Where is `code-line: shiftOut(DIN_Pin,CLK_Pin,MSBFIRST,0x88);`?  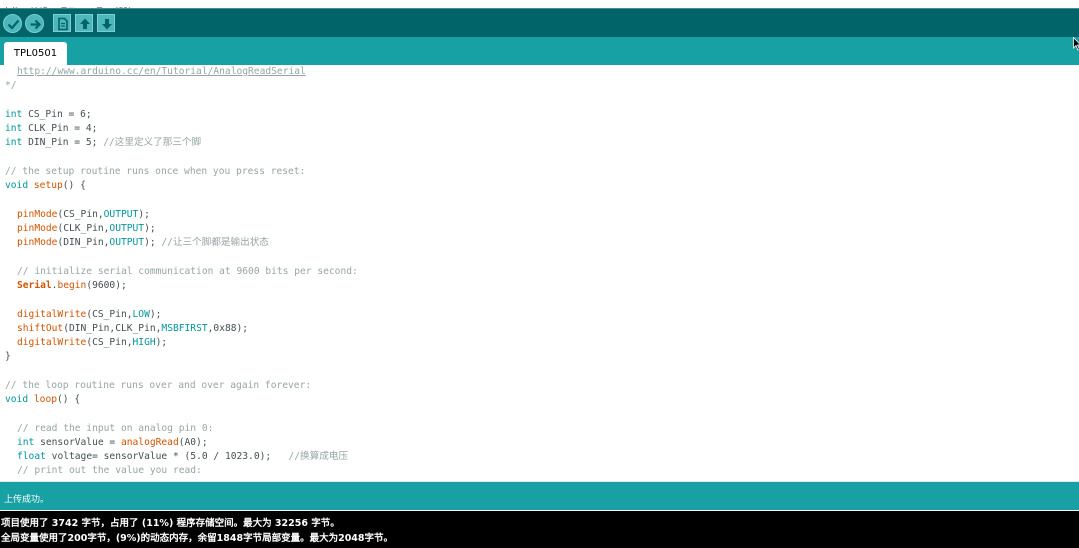
code-line: shiftOut(DIN_Pin,CLK_Pin,MSBFIRST,0x88); is located at coordinates (181, 329).